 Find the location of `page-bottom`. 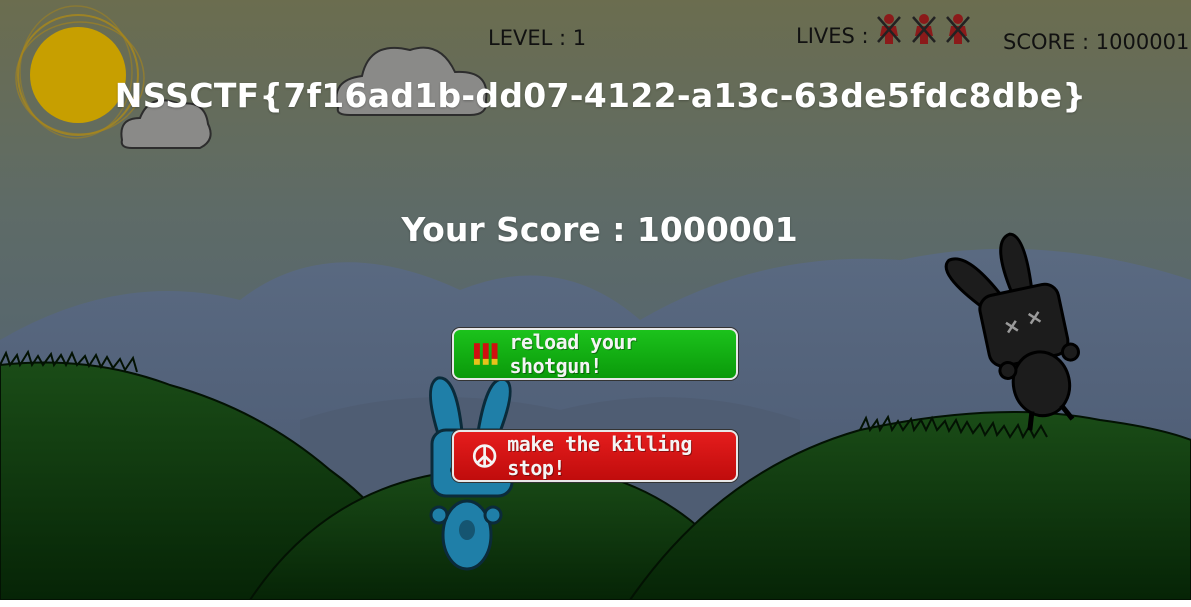

page-bottom is located at coordinates (595, 603).